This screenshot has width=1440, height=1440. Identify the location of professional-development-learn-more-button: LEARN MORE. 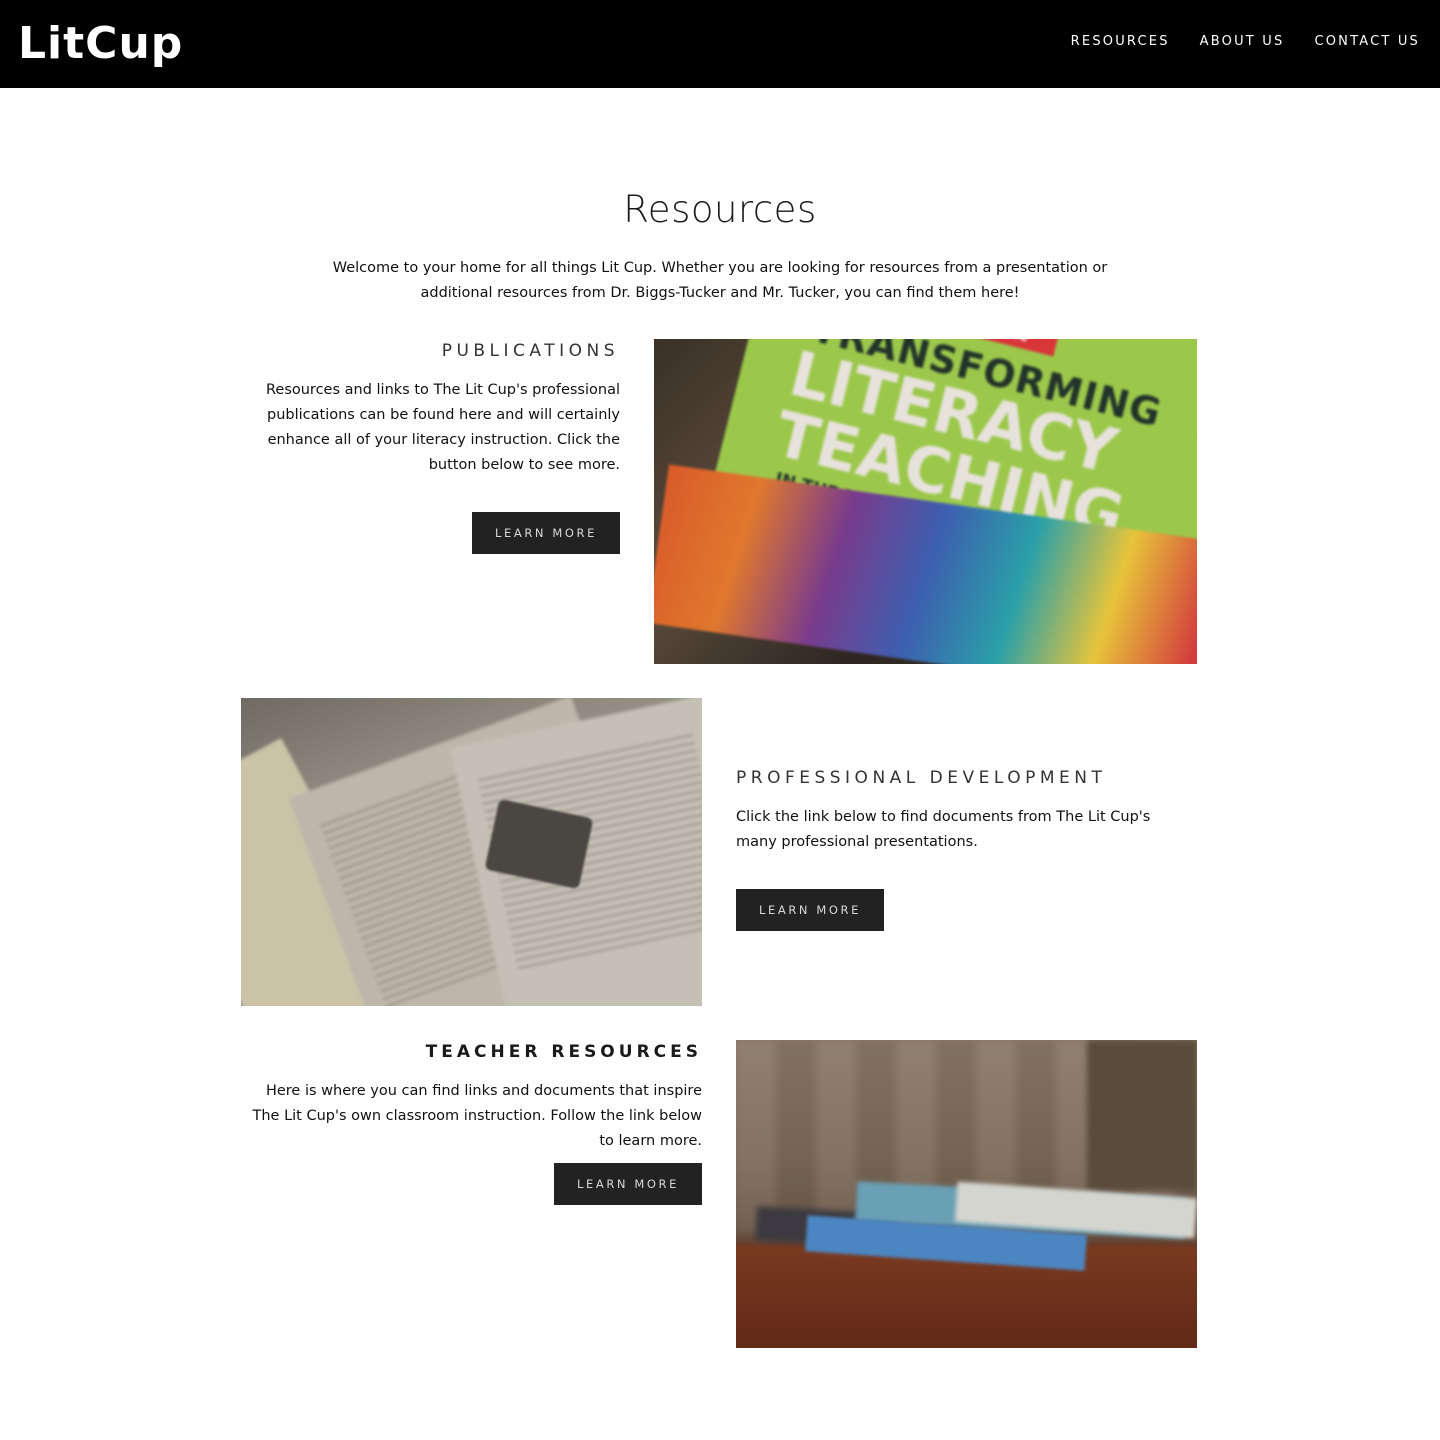
(810, 910).